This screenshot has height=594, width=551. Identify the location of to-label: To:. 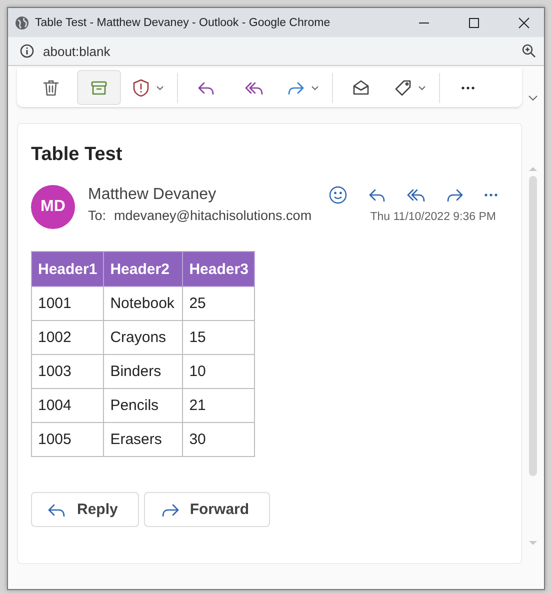
(97, 215).